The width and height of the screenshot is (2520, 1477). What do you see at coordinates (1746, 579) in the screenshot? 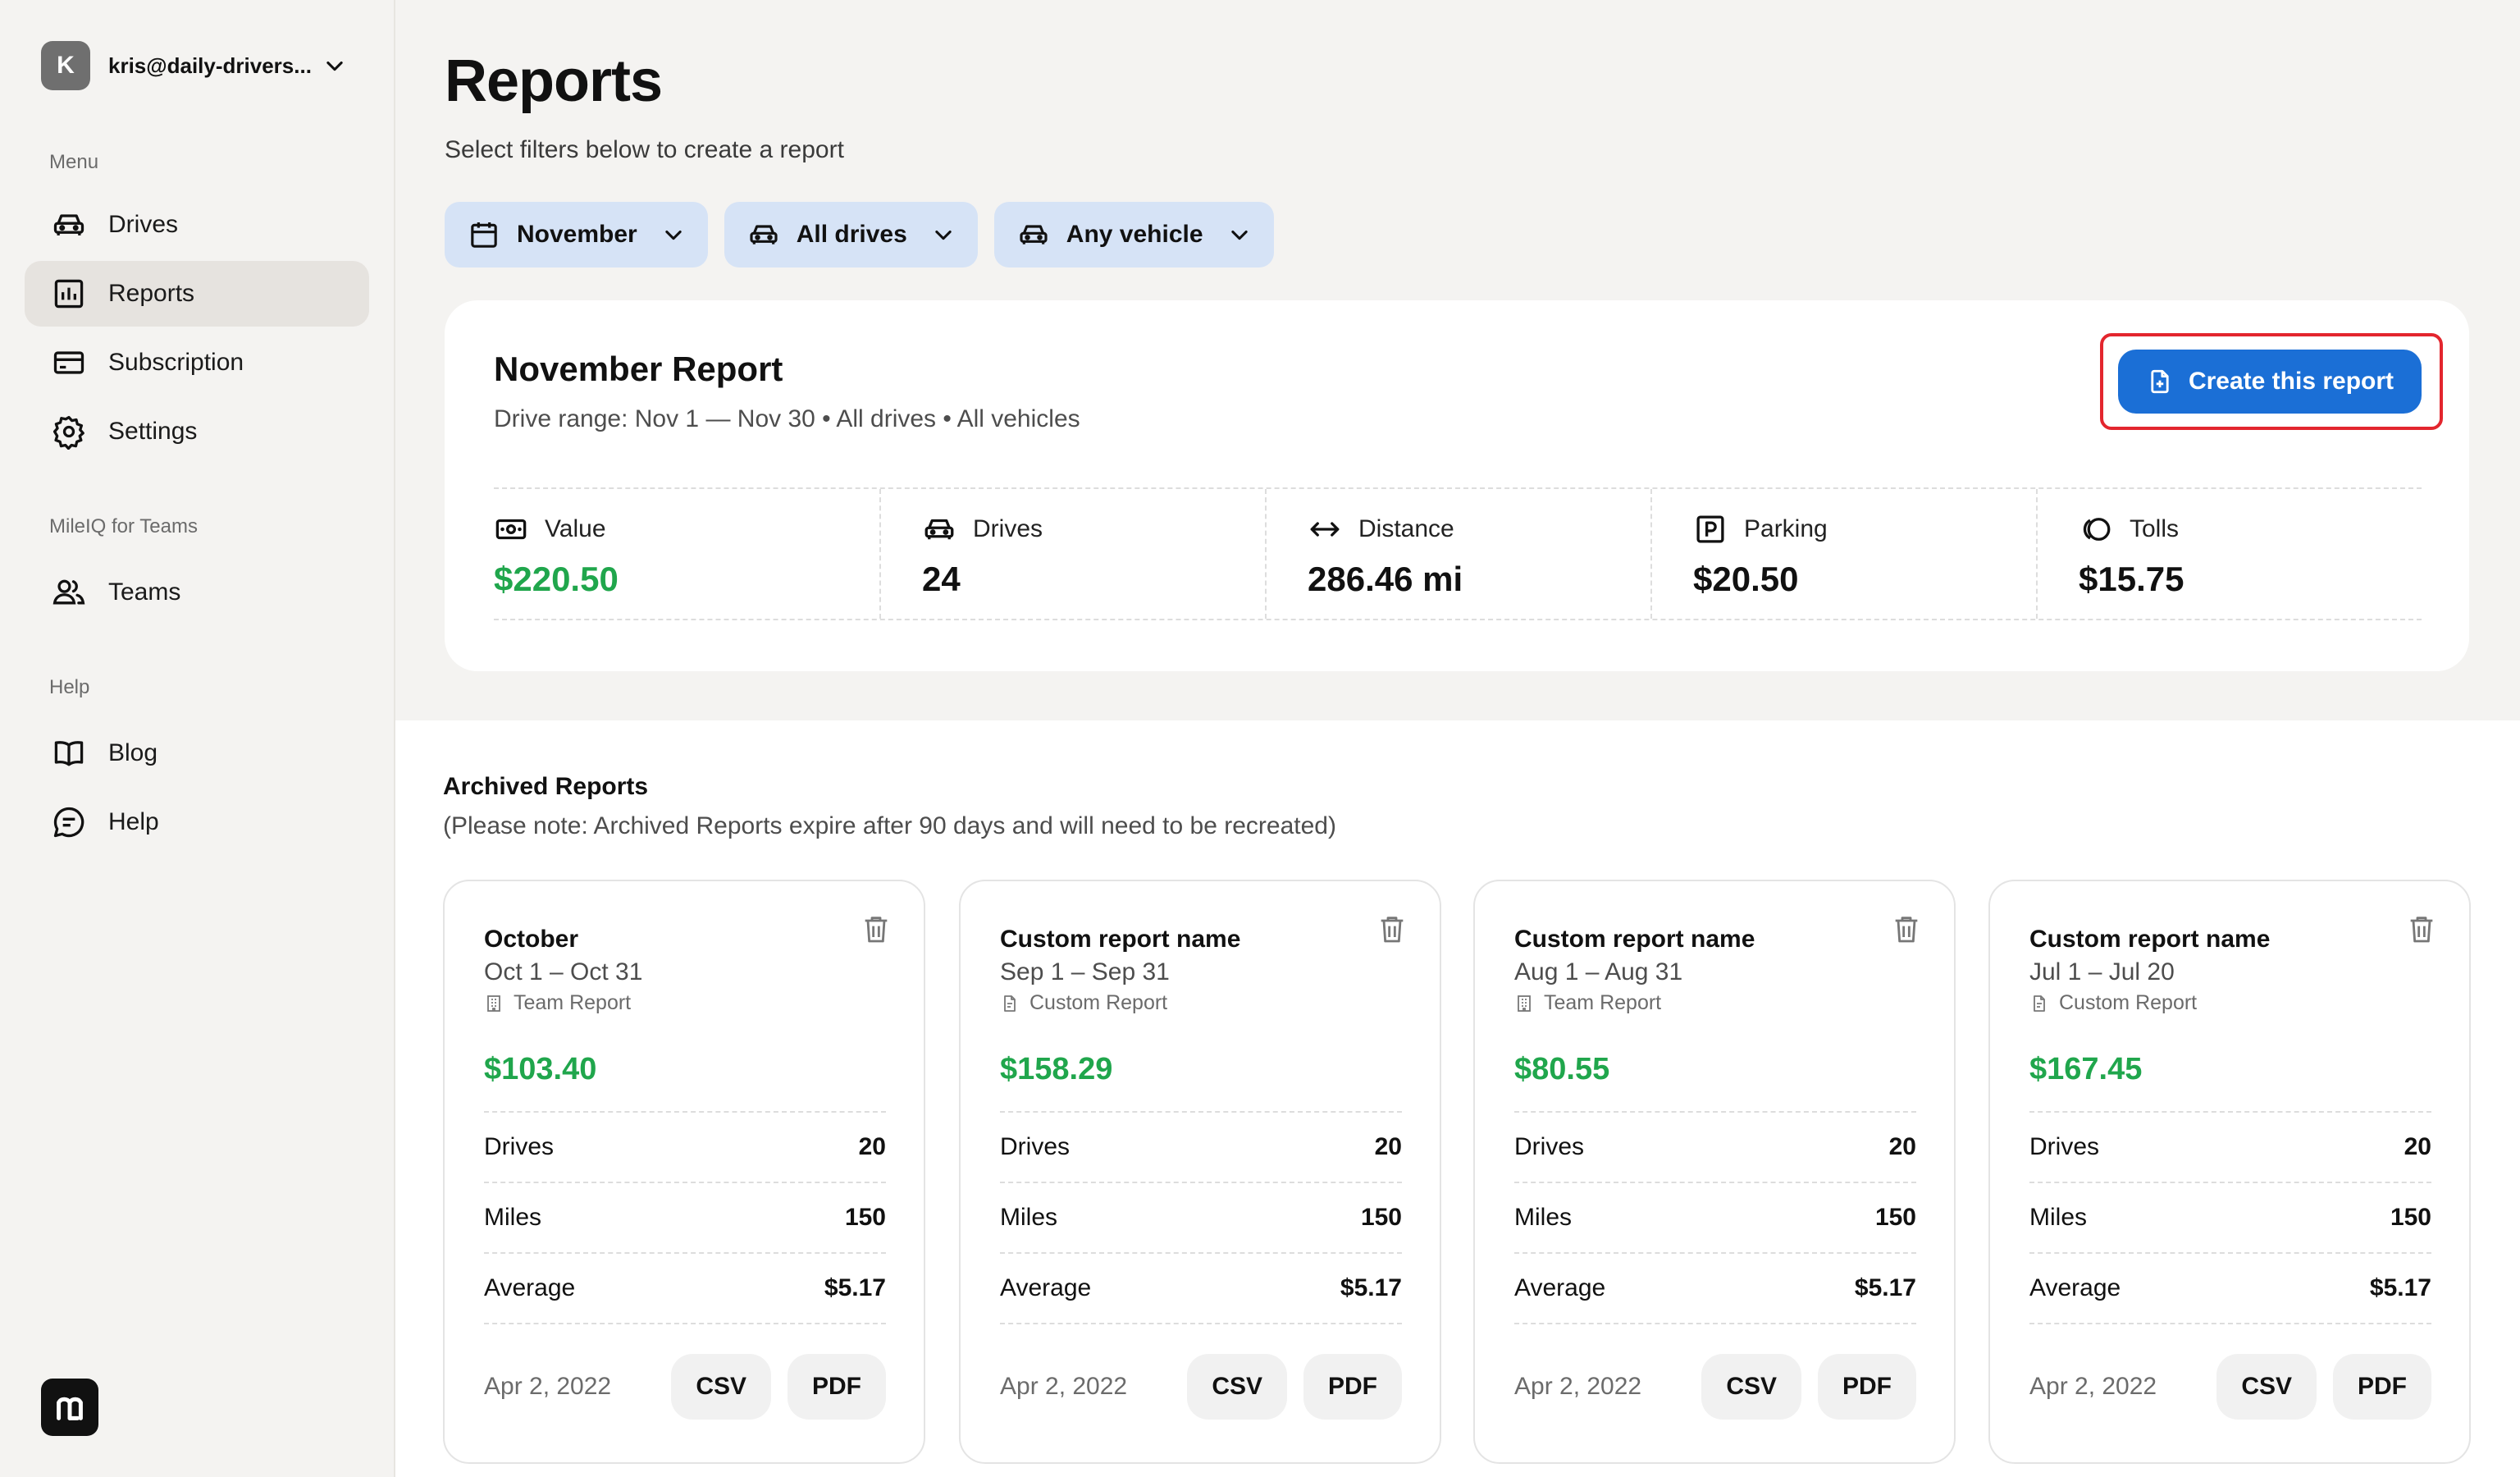
I see `stat-number: $20.50` at bounding box center [1746, 579].